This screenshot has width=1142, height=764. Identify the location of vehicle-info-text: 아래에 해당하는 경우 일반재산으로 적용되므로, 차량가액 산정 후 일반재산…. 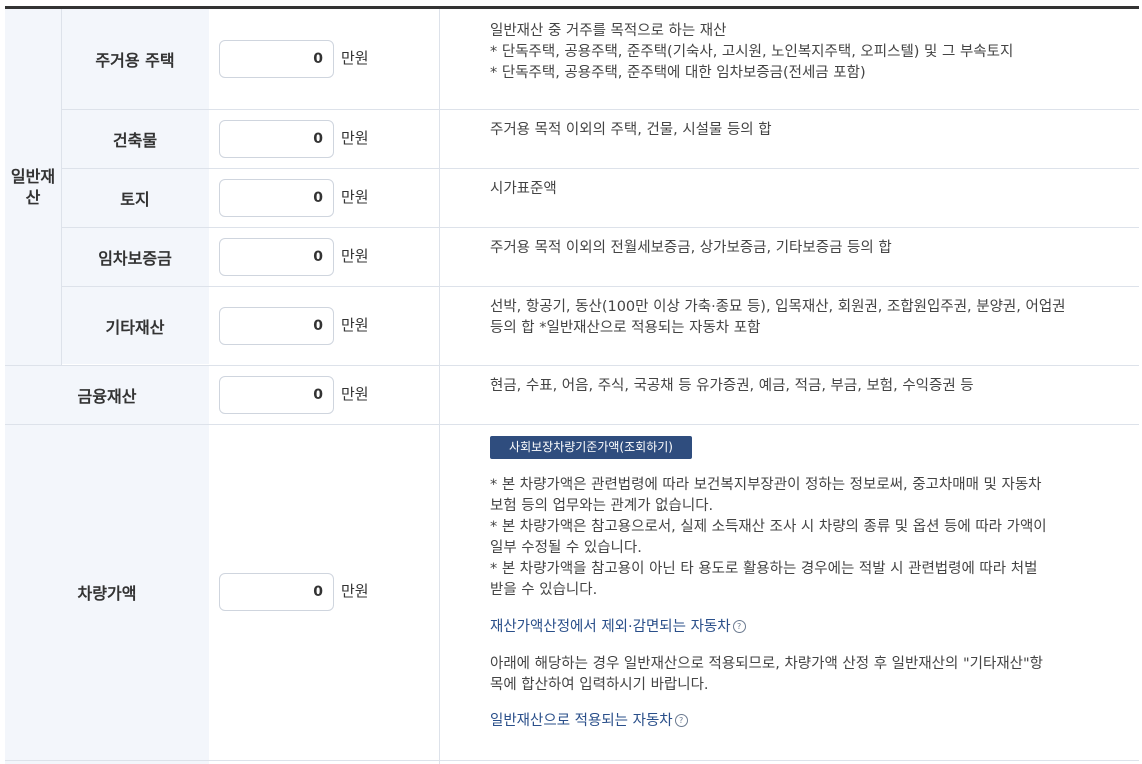
(767, 674).